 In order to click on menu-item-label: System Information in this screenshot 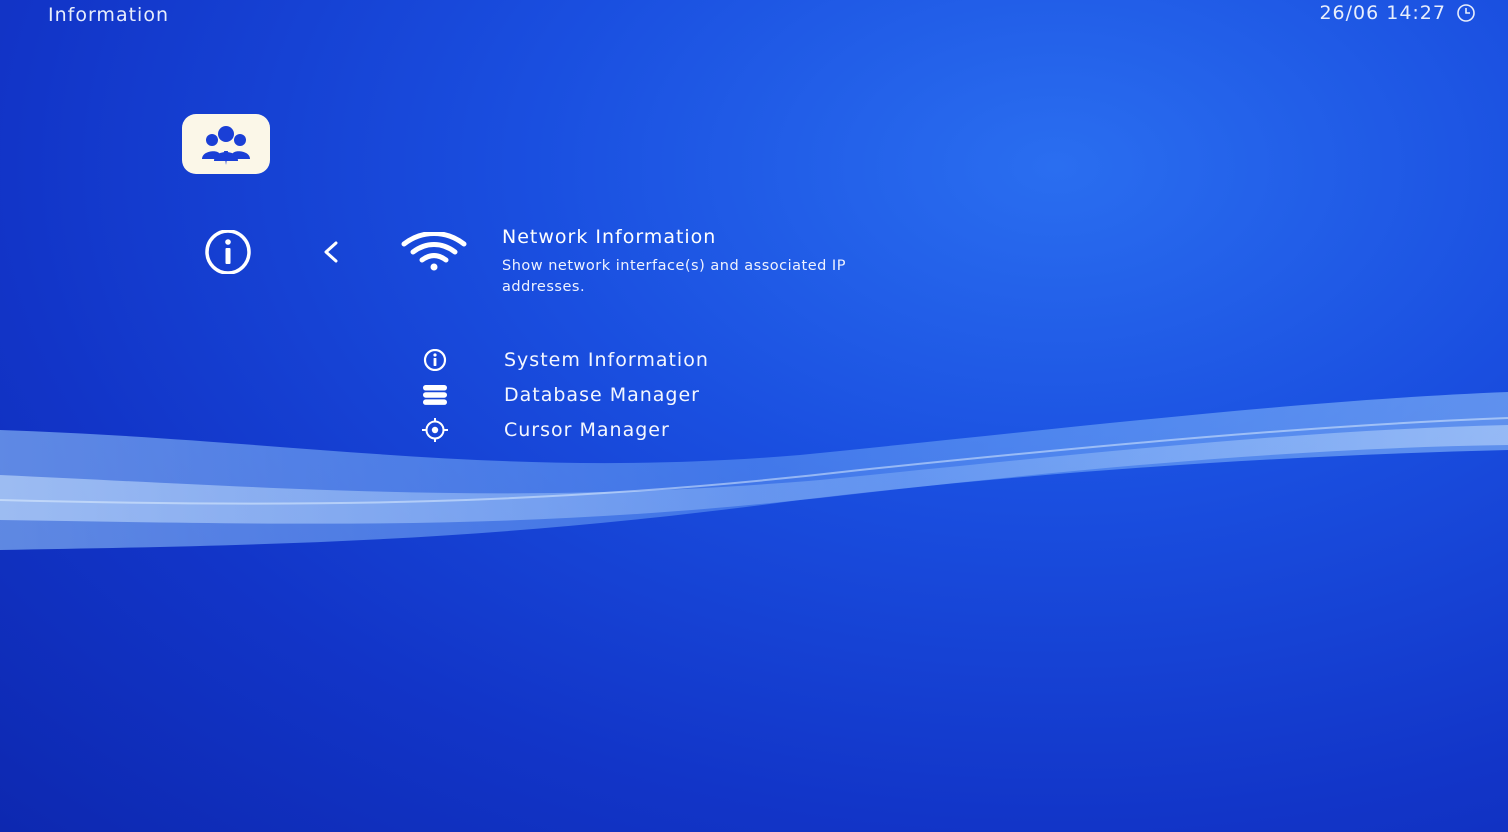, I will do `click(606, 359)`.